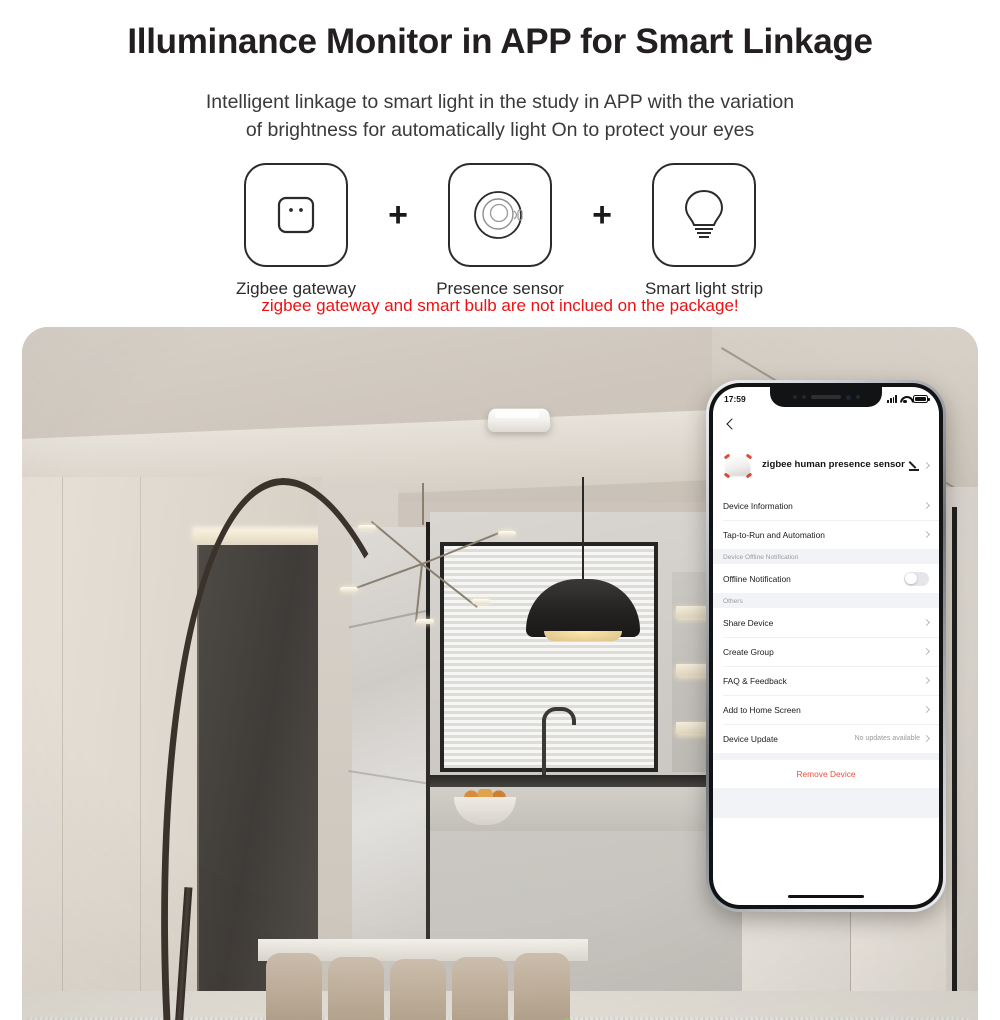 Image resolution: width=1000 pixels, height=1020 pixels. Describe the element at coordinates (826, 600) in the screenshot. I see `section-header-others: Others` at that location.